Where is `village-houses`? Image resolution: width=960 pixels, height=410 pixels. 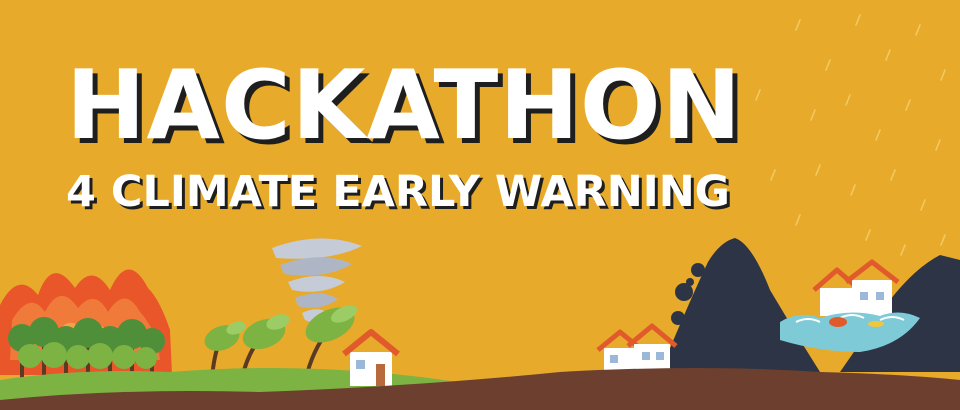 village-houses is located at coordinates (637, 348).